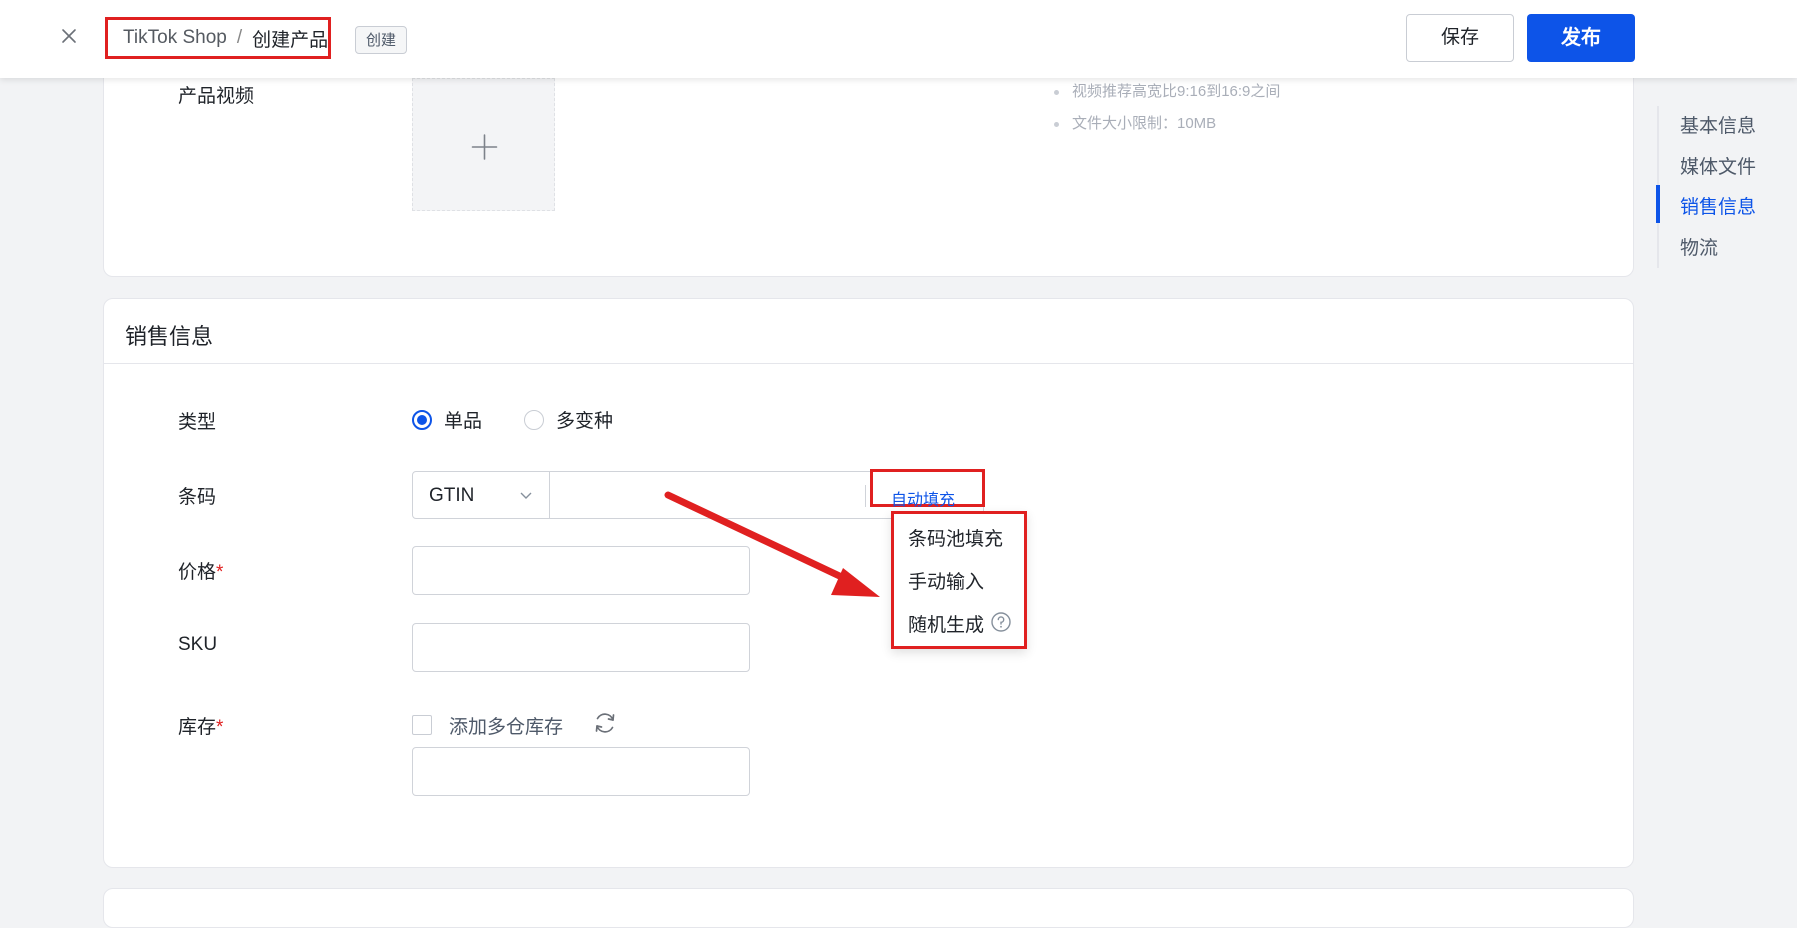 This screenshot has height=928, width=1797. Describe the element at coordinates (923, 498) in the screenshot. I see `autofill-button: 自动填充` at that location.